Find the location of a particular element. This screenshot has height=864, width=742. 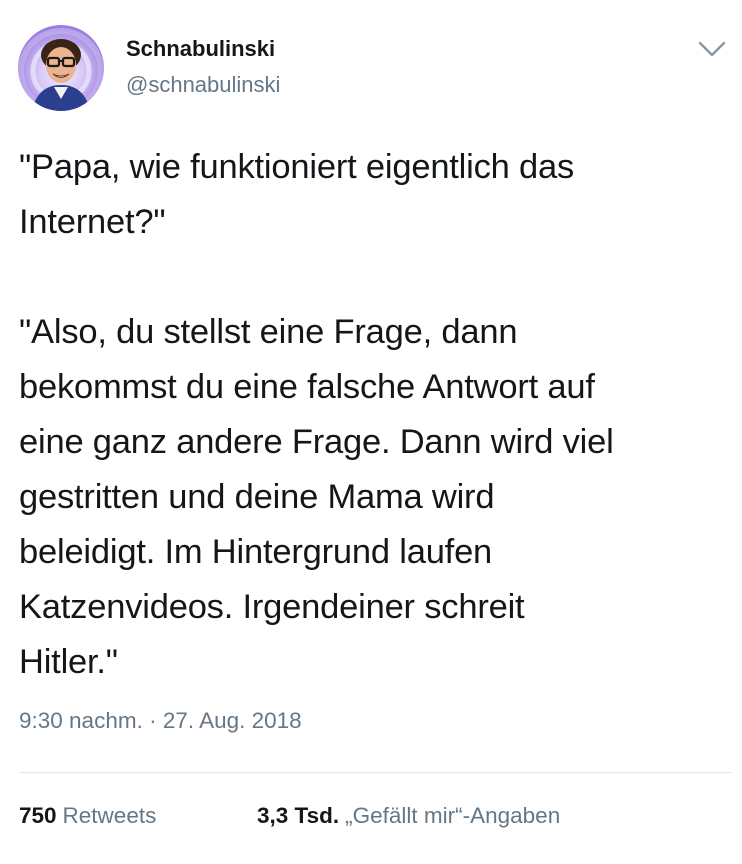

avatar is located at coordinates (61, 68).